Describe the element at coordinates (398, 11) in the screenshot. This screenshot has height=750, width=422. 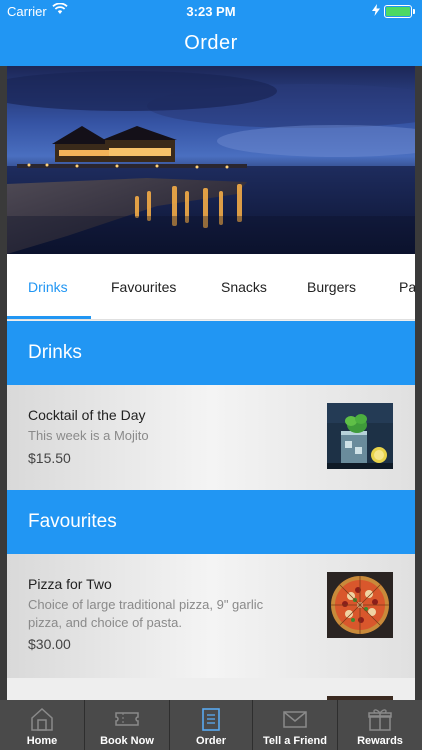
I see `battery-icon` at that location.